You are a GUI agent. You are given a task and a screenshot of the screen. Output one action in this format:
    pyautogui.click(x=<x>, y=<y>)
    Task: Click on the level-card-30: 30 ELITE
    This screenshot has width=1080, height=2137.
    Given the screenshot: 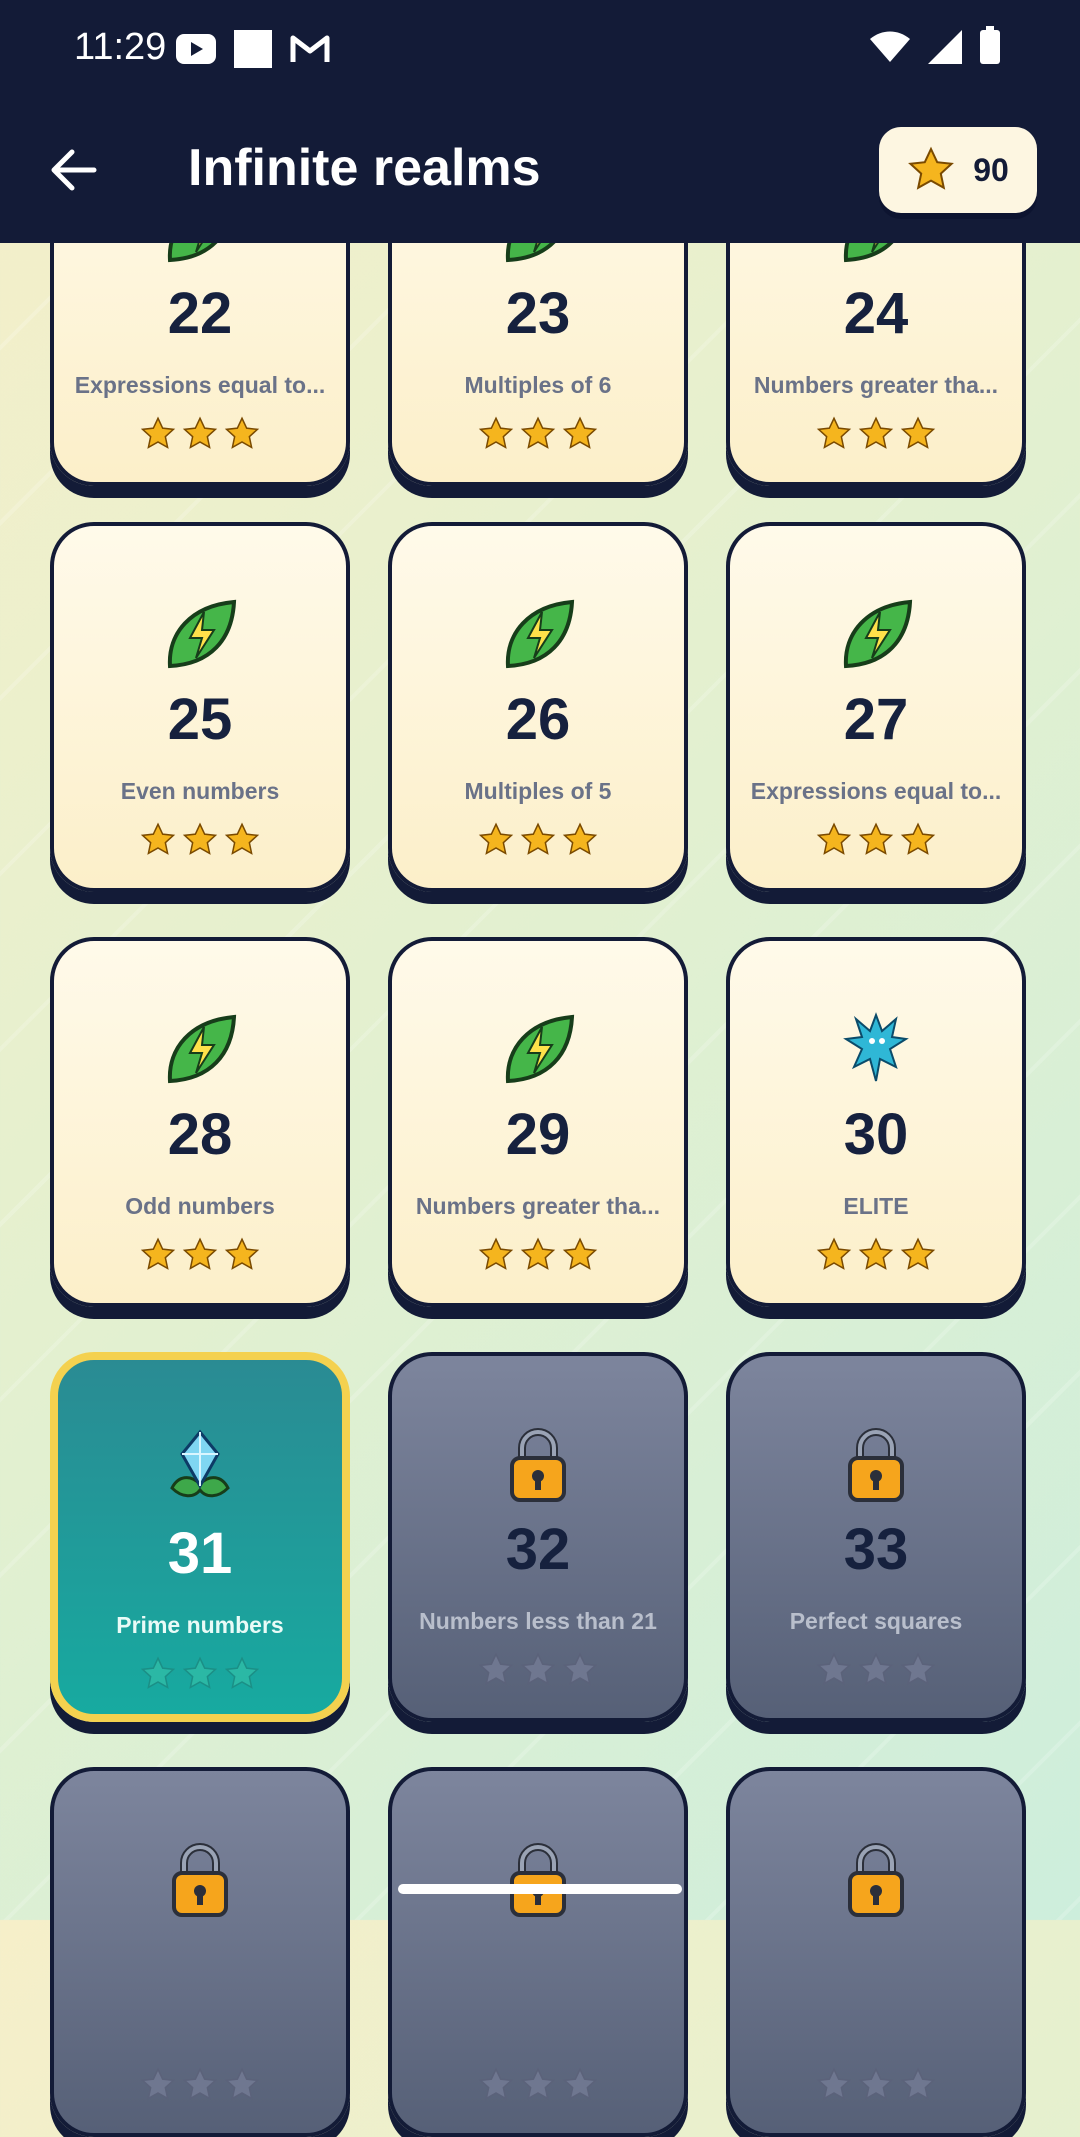 What is the action you would take?
    pyautogui.click(x=876, y=1122)
    